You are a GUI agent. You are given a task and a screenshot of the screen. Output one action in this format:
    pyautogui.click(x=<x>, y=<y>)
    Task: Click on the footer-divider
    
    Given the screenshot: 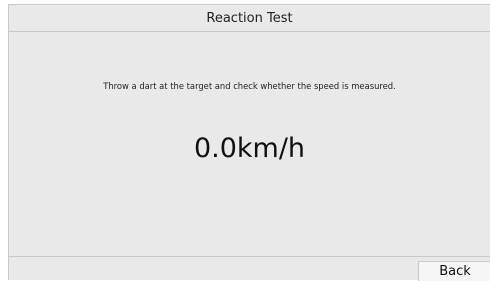 What is the action you would take?
    pyautogui.click(x=249, y=256)
    